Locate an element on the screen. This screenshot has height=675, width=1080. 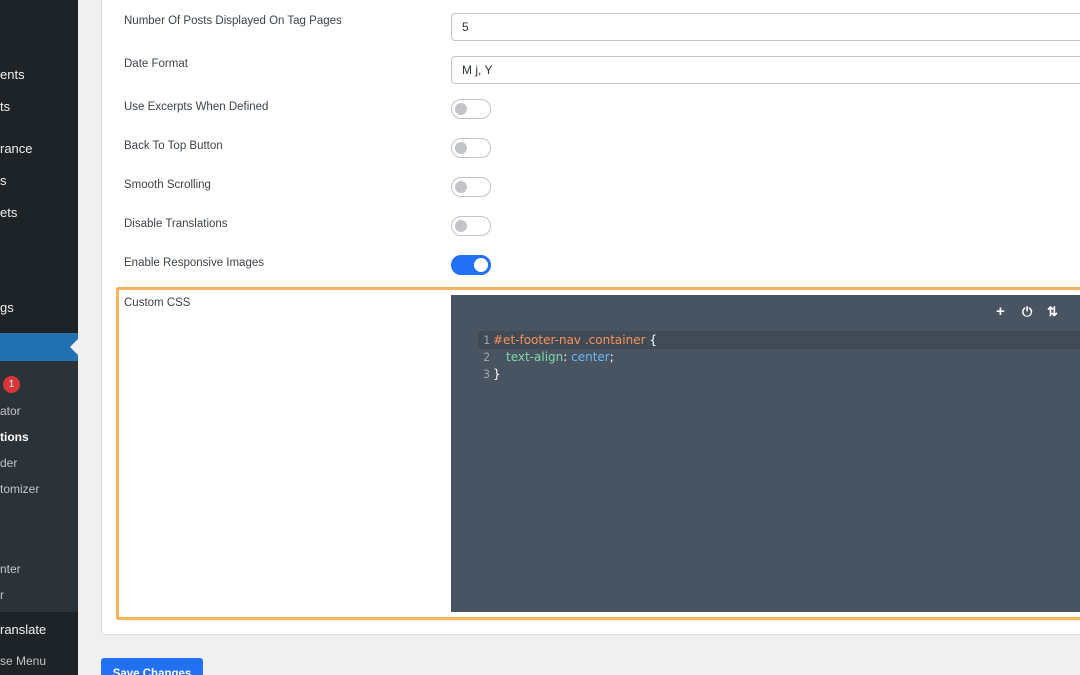
posts-on-tag-pages-input: 5 is located at coordinates (765, 27).